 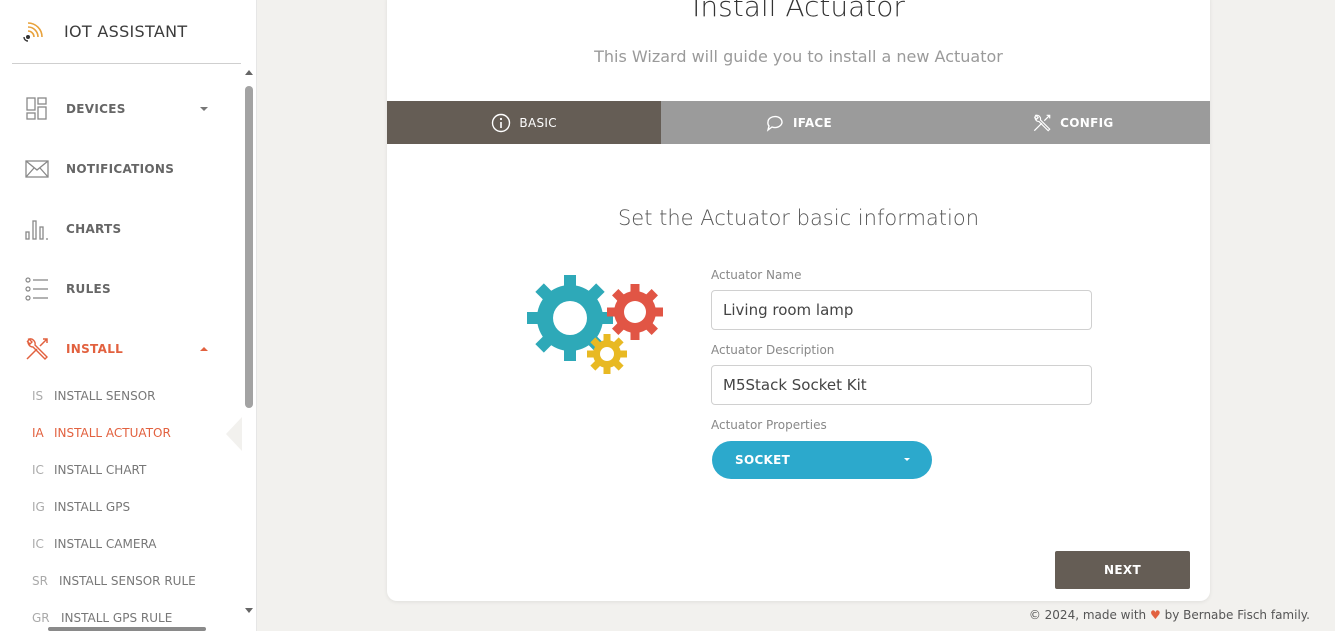 I want to click on submenu-label: INSTALL CHART, so click(x=100, y=470).